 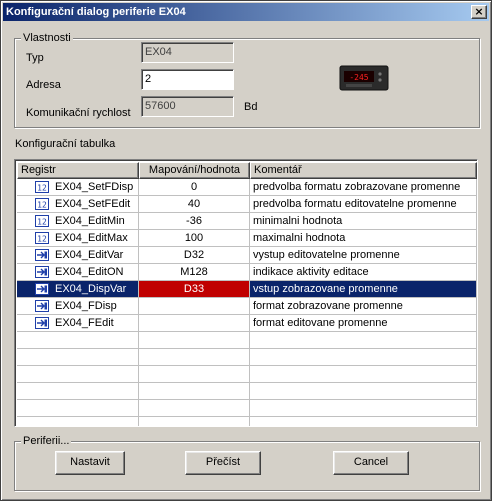 What do you see at coordinates (91, 238) in the screenshot?
I see `register-name: EX04_EditMax` at bounding box center [91, 238].